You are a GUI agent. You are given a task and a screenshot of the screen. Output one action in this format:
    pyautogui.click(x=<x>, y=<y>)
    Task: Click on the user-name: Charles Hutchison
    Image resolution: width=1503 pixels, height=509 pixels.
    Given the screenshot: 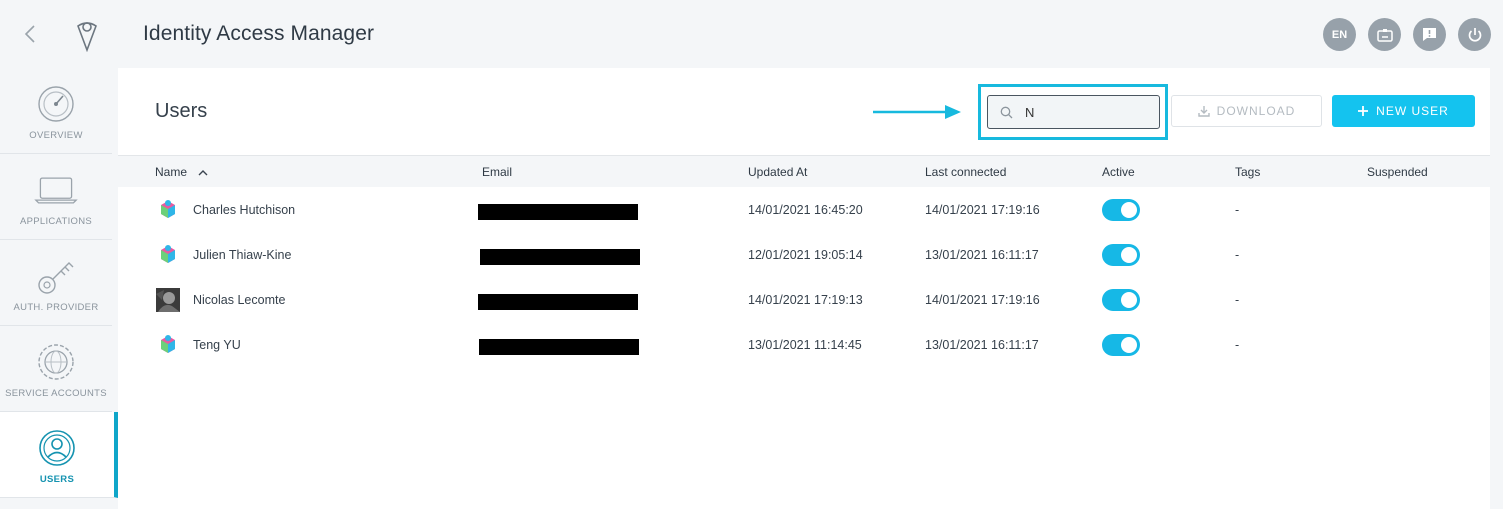 What is the action you would take?
    pyautogui.click(x=244, y=210)
    